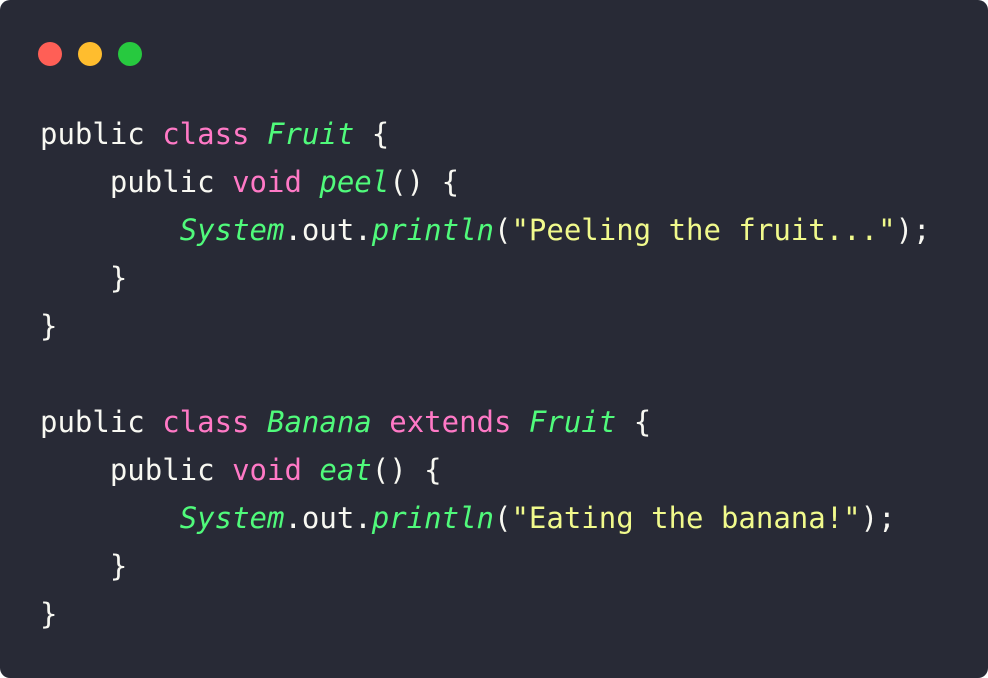 The width and height of the screenshot is (988, 678). I want to click on code-function: eat, so click(345, 470).